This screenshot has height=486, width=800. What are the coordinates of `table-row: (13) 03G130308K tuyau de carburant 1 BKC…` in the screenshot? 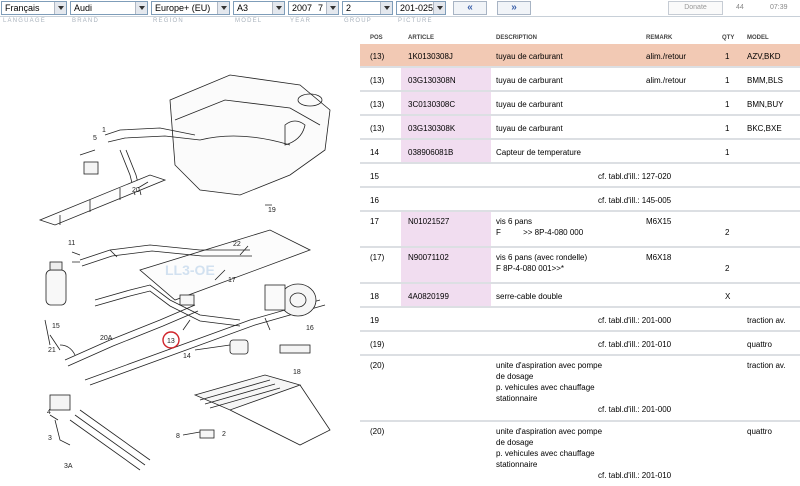 It's located at (580, 128).